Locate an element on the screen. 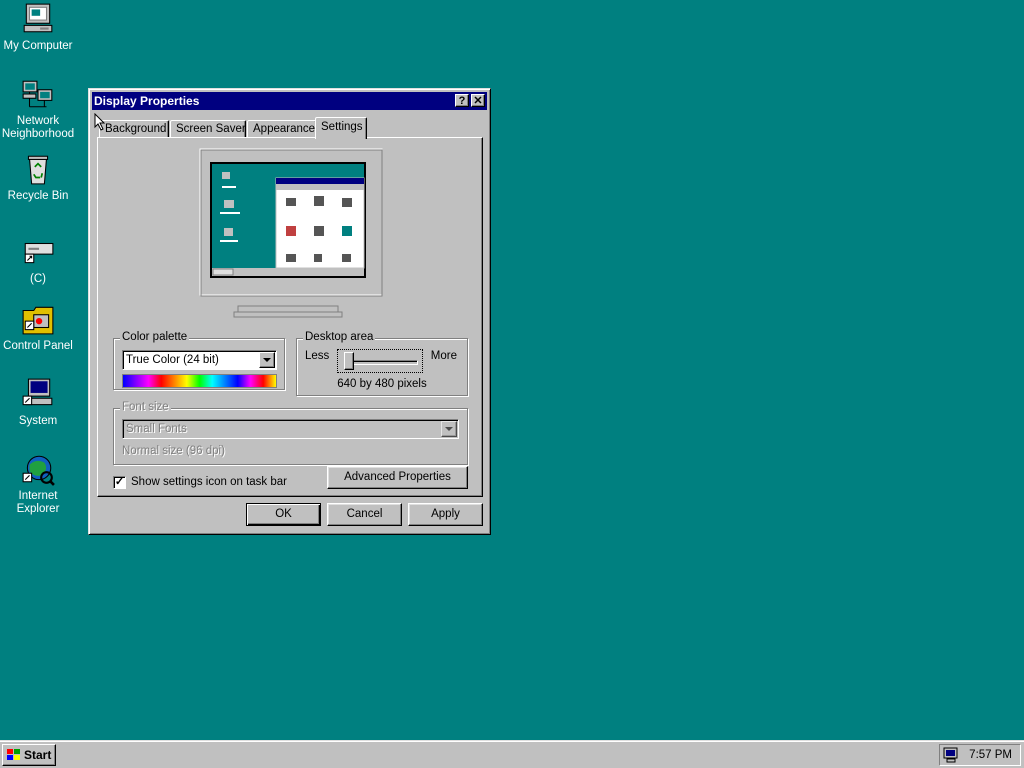  color-palette-select: True Color (24 bit) is located at coordinates (199, 360).